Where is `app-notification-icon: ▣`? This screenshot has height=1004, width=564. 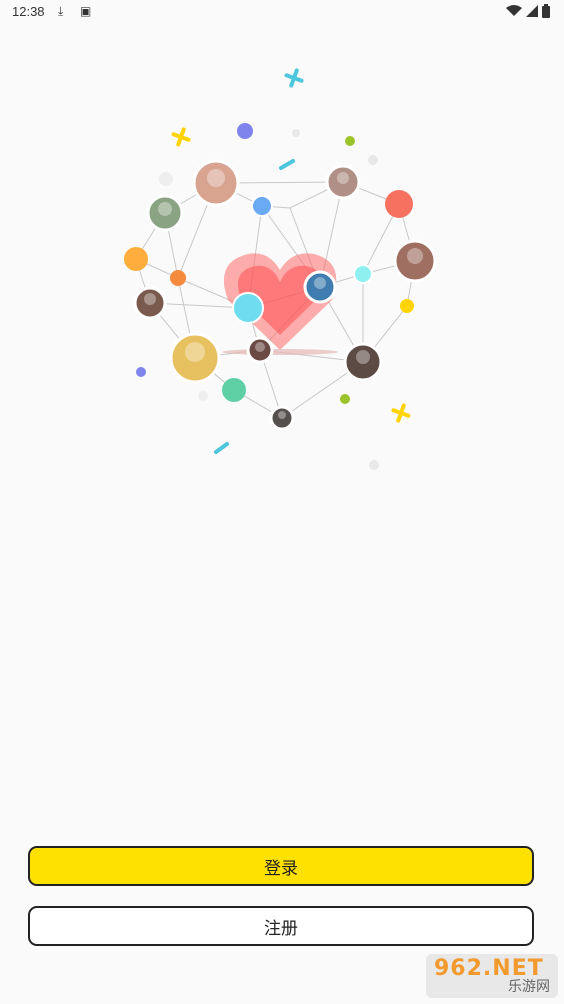 app-notification-icon: ▣ is located at coordinates (86, 11).